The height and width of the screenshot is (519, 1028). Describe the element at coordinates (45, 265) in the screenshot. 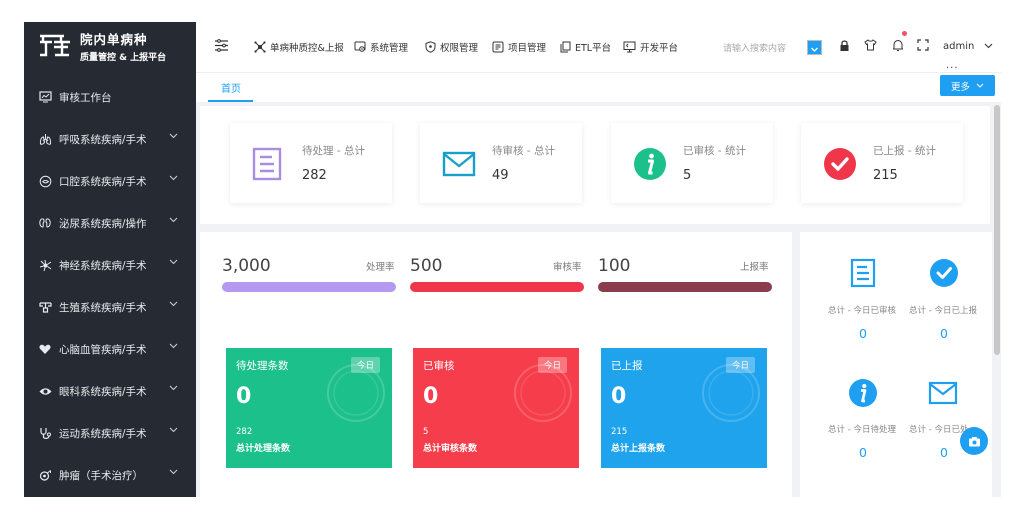

I see `neuron-icon` at that location.